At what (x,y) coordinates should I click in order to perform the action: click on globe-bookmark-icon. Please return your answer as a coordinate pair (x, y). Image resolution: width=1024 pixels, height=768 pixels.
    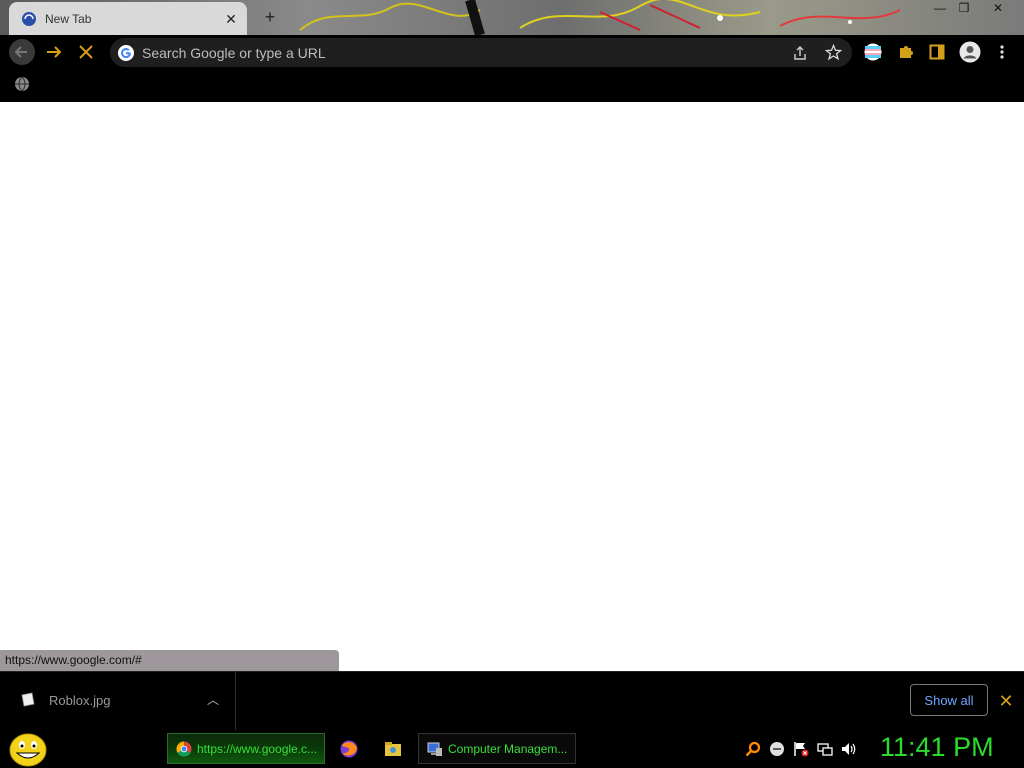
    Looking at the image, I should click on (22, 84).